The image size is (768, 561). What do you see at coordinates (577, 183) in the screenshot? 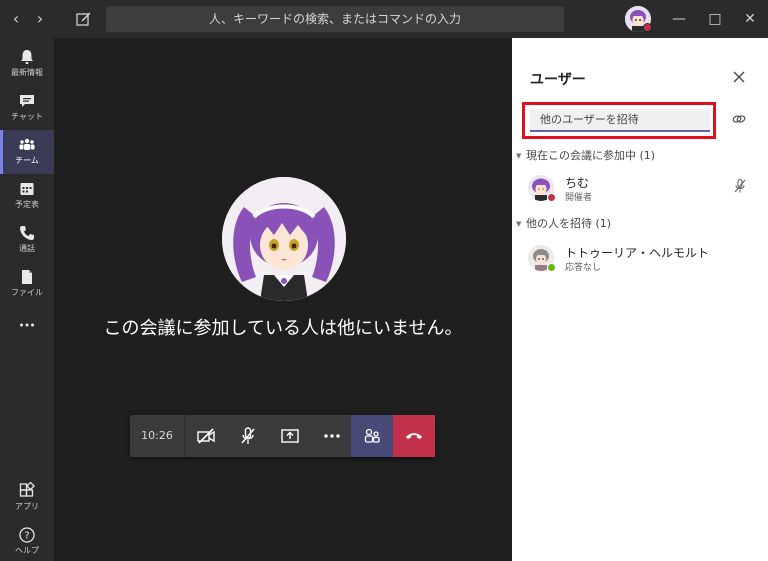
I see `participant-name: ちむ` at bounding box center [577, 183].